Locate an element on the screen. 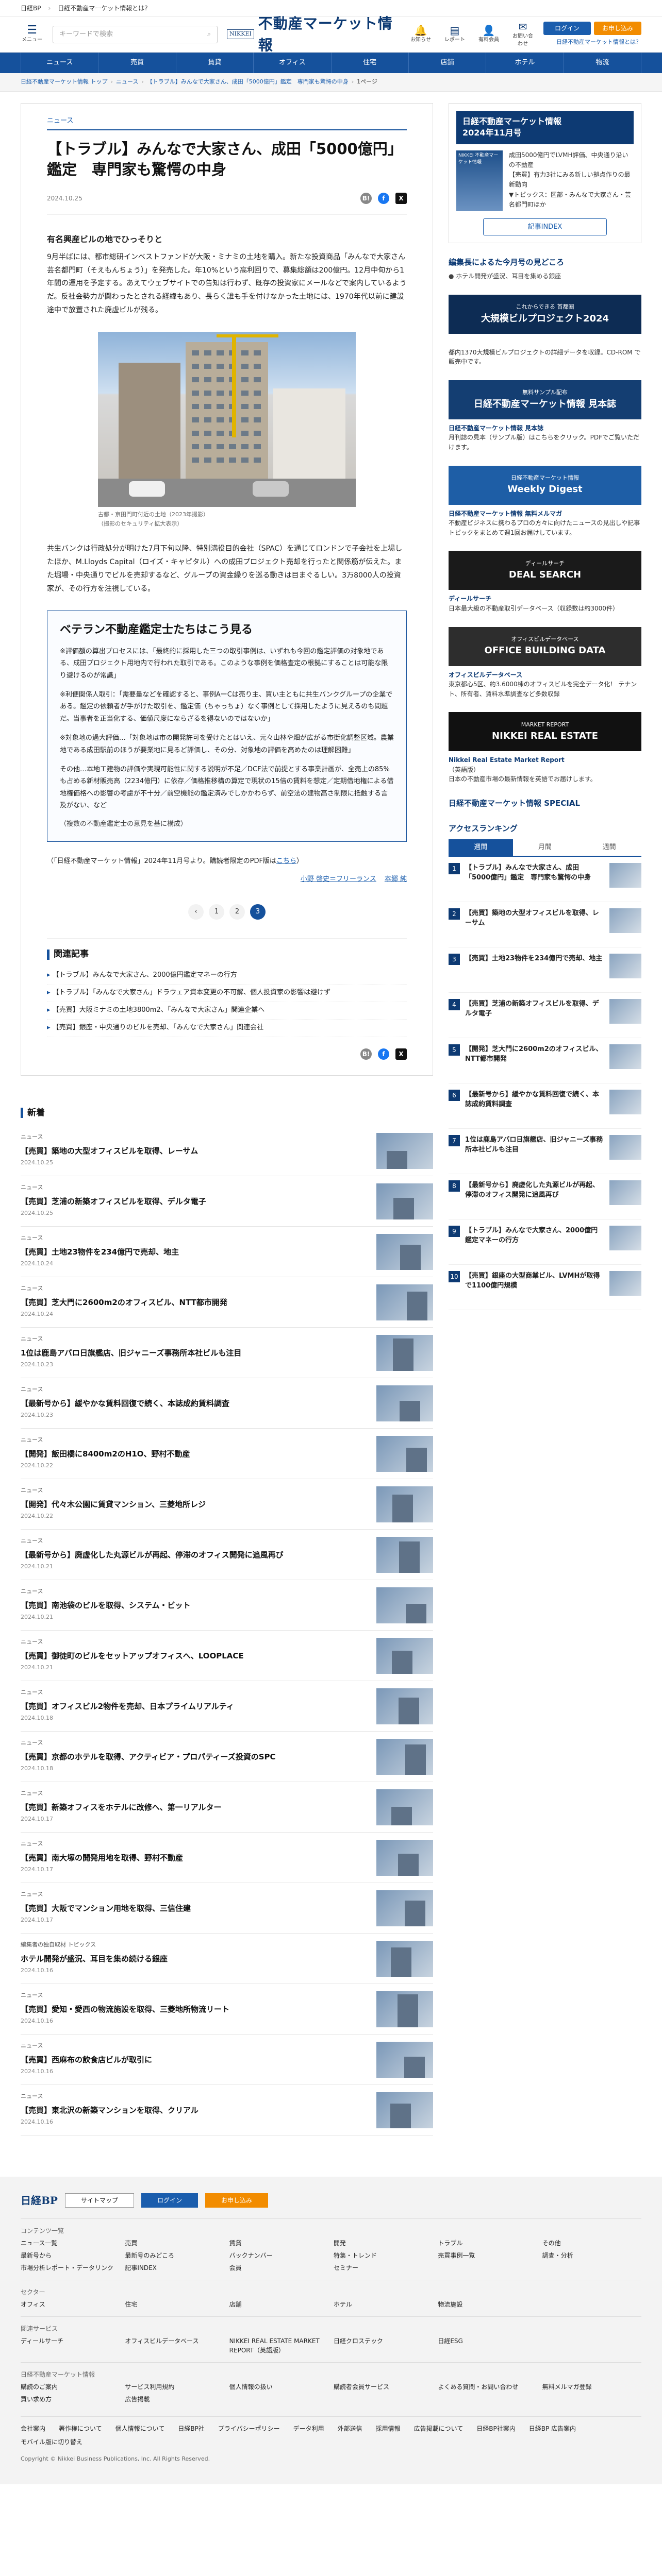 The image size is (662, 2576). author-link: 小野 啓史＝フリーランス is located at coordinates (338, 879).